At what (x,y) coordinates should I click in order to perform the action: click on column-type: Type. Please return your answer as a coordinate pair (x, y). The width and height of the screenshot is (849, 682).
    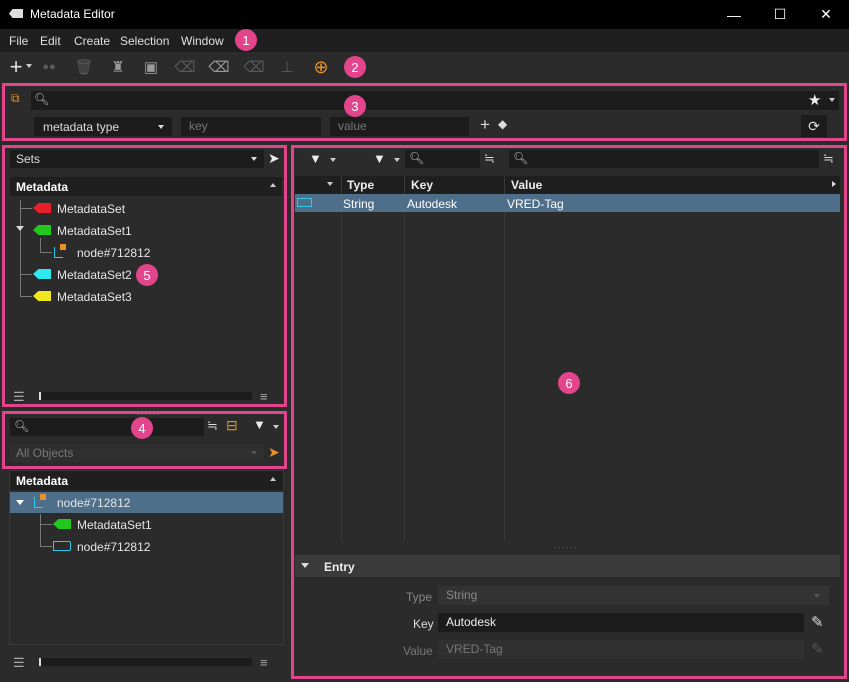
    Looking at the image, I should click on (360, 185).